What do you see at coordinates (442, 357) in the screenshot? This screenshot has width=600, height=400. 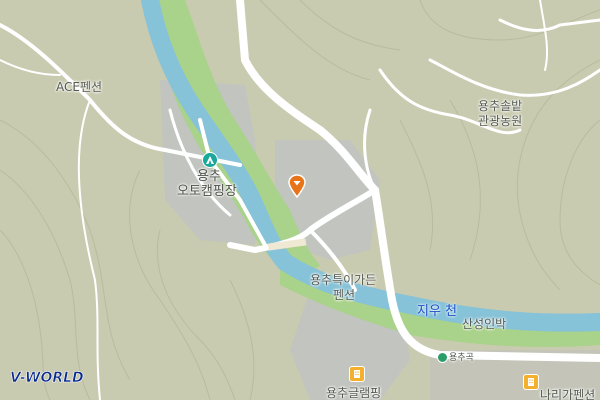 I see `place-dot-icon` at bounding box center [442, 357].